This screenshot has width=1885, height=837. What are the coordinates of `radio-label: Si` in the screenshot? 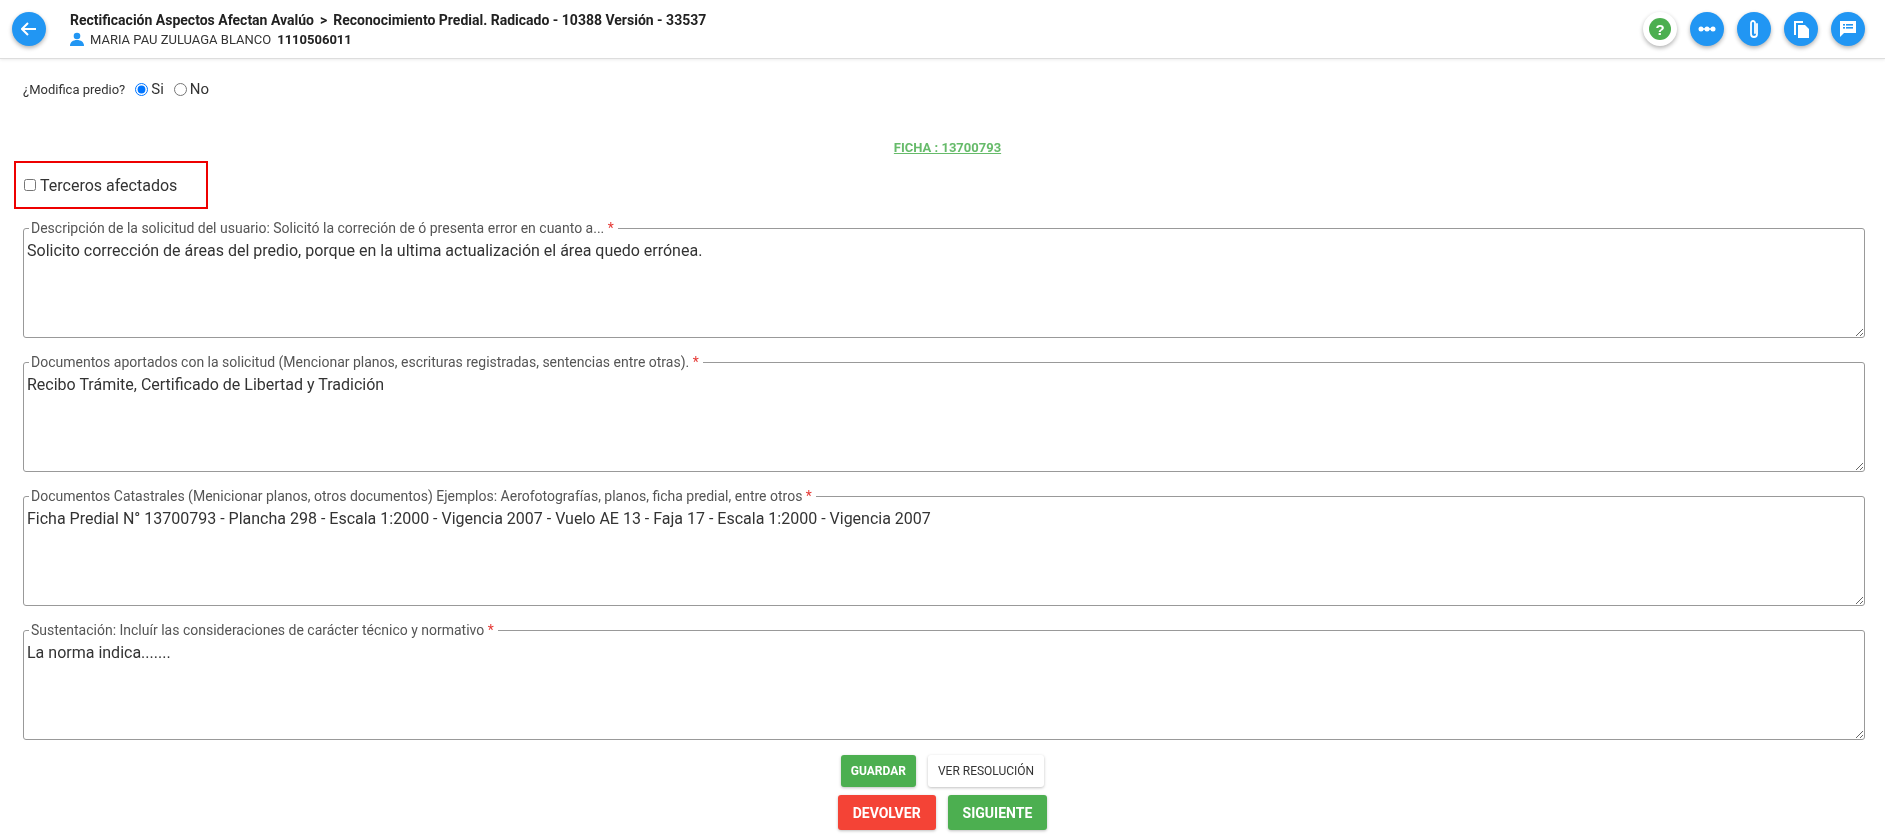 It's located at (157, 89).